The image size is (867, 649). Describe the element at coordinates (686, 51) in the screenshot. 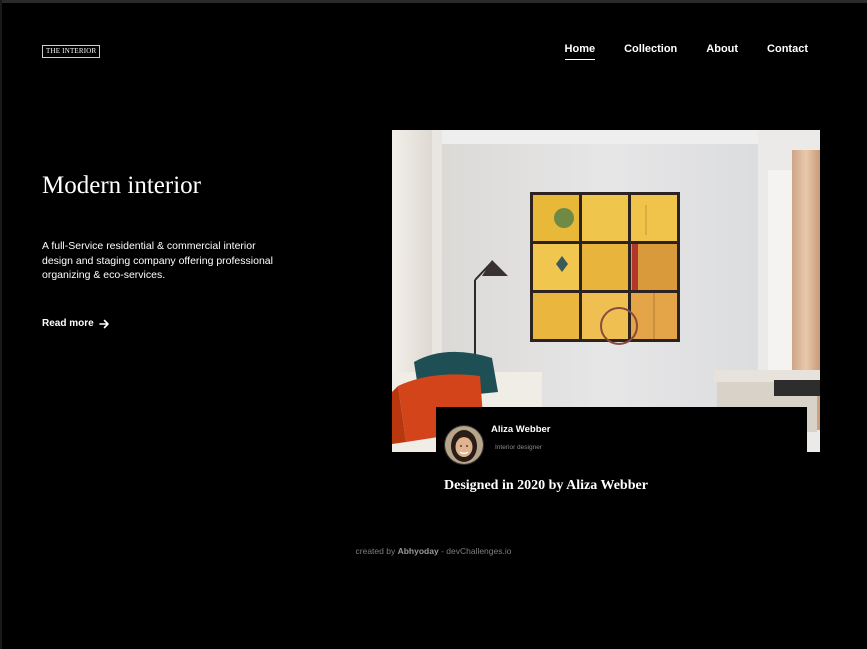

I see `main-nav: Home Collection About Contact` at that location.